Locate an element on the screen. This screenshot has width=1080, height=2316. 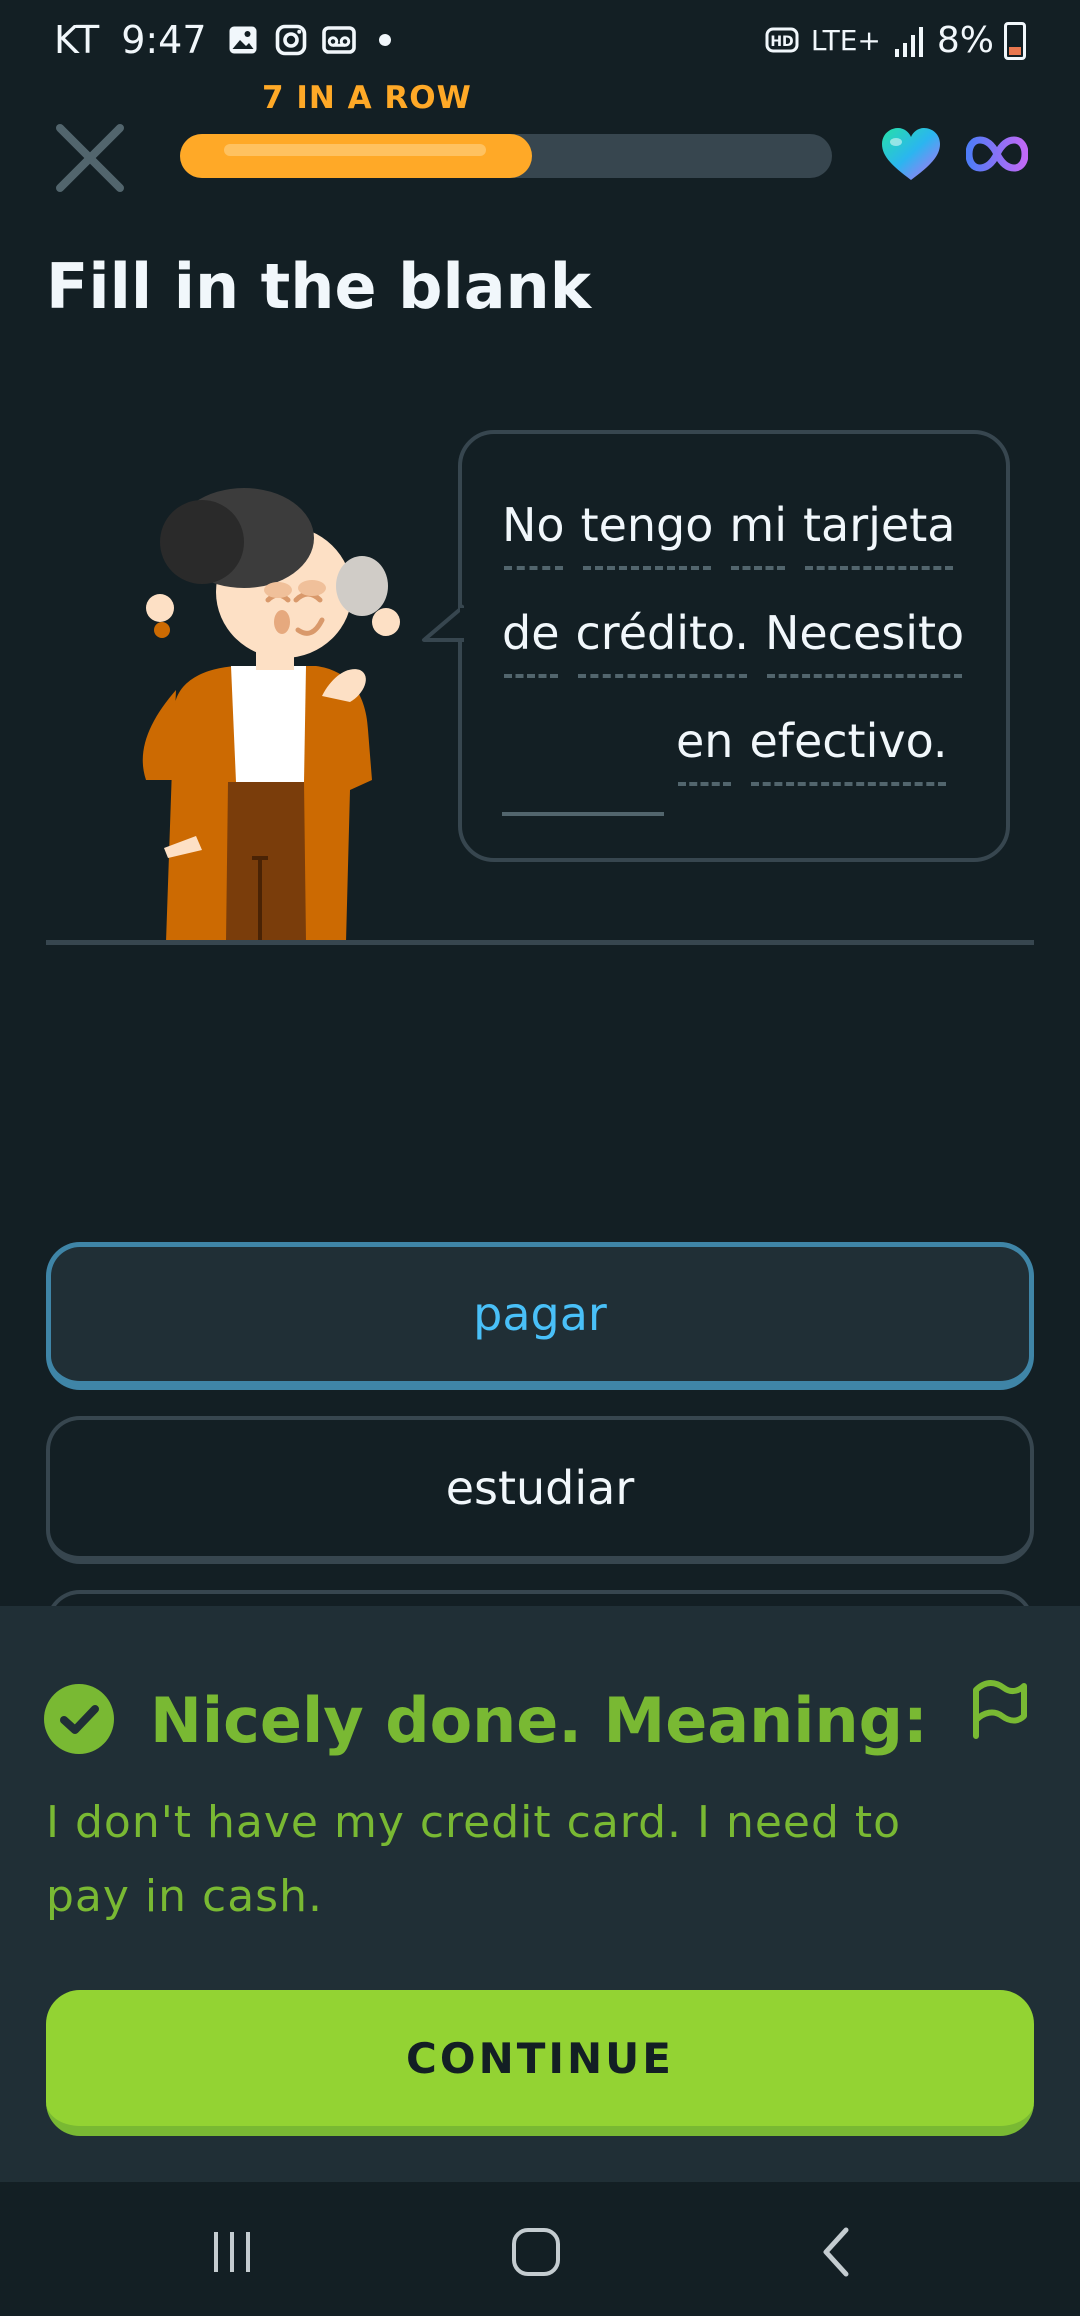
progress-fill is located at coordinates (356, 156).